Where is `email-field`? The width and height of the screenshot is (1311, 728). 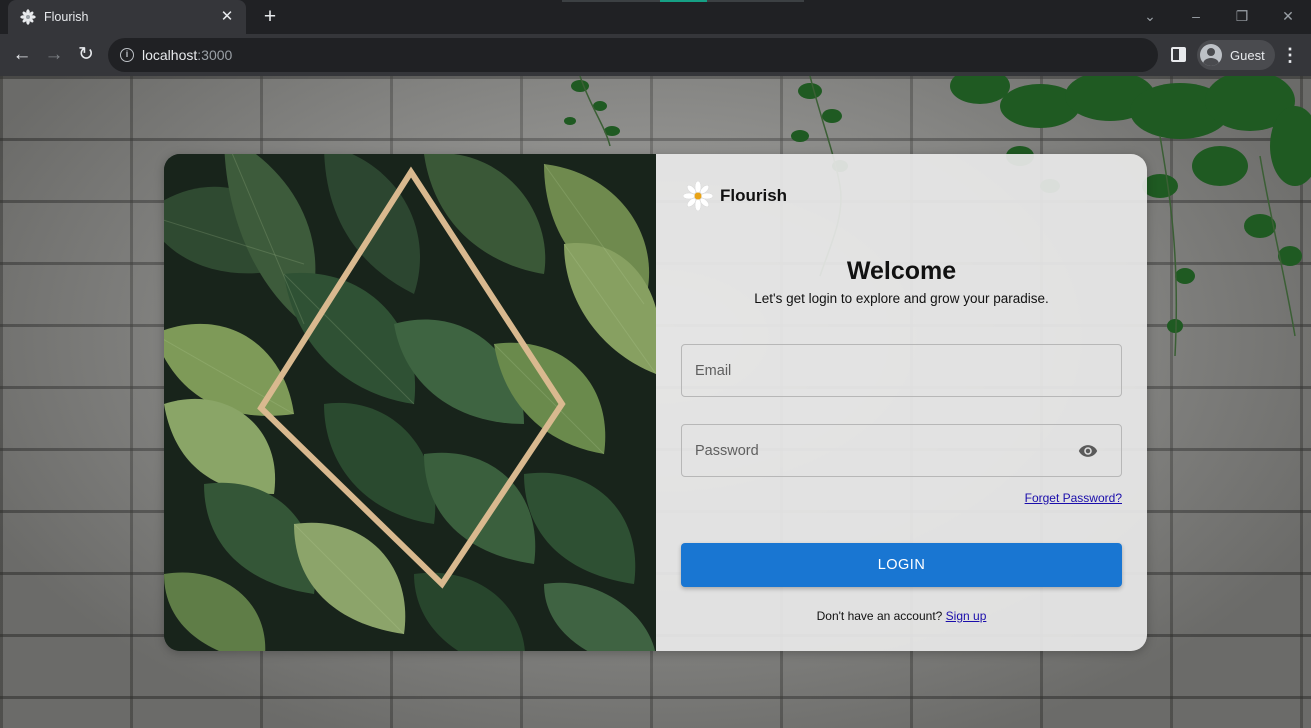 email-field is located at coordinates (901, 370).